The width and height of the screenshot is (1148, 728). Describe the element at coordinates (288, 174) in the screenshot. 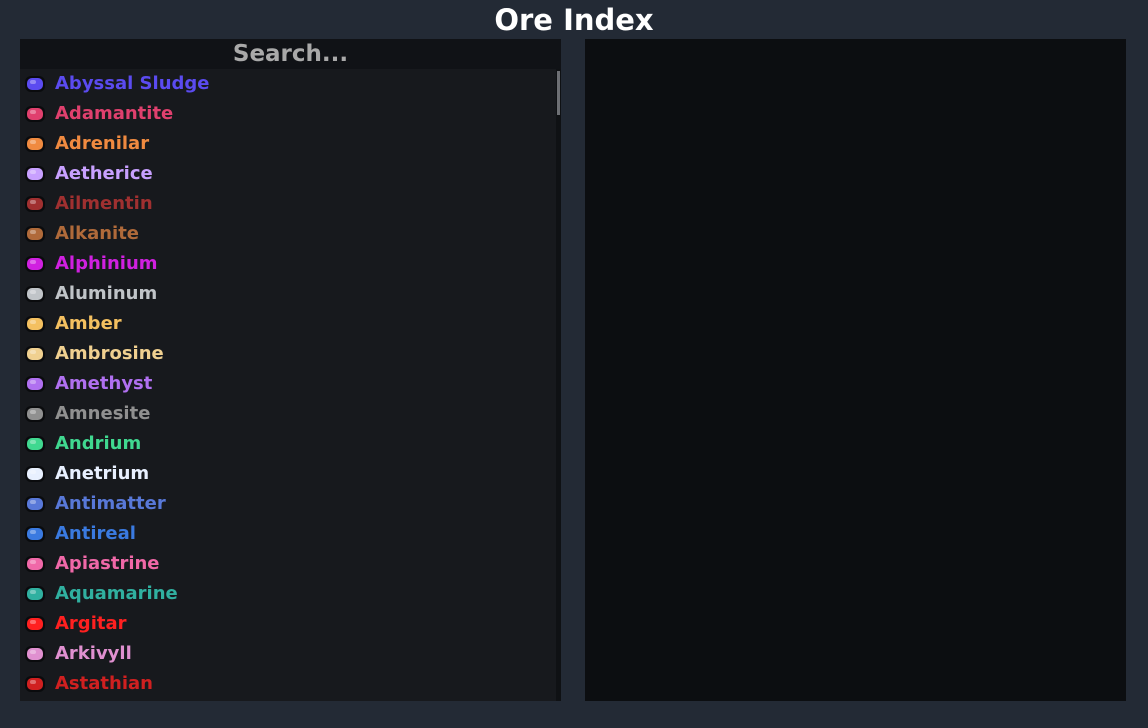

I see `list-item: Aetherice` at that location.